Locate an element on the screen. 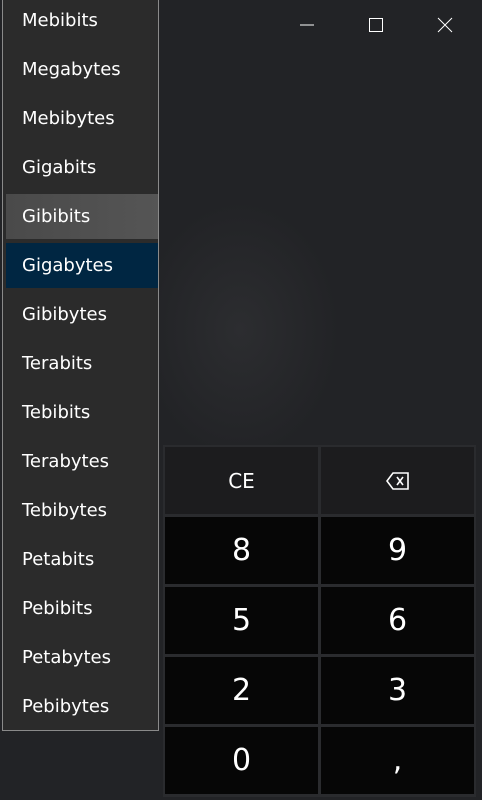 The image size is (482, 800). clear-entry-button: CE is located at coordinates (241, 480).